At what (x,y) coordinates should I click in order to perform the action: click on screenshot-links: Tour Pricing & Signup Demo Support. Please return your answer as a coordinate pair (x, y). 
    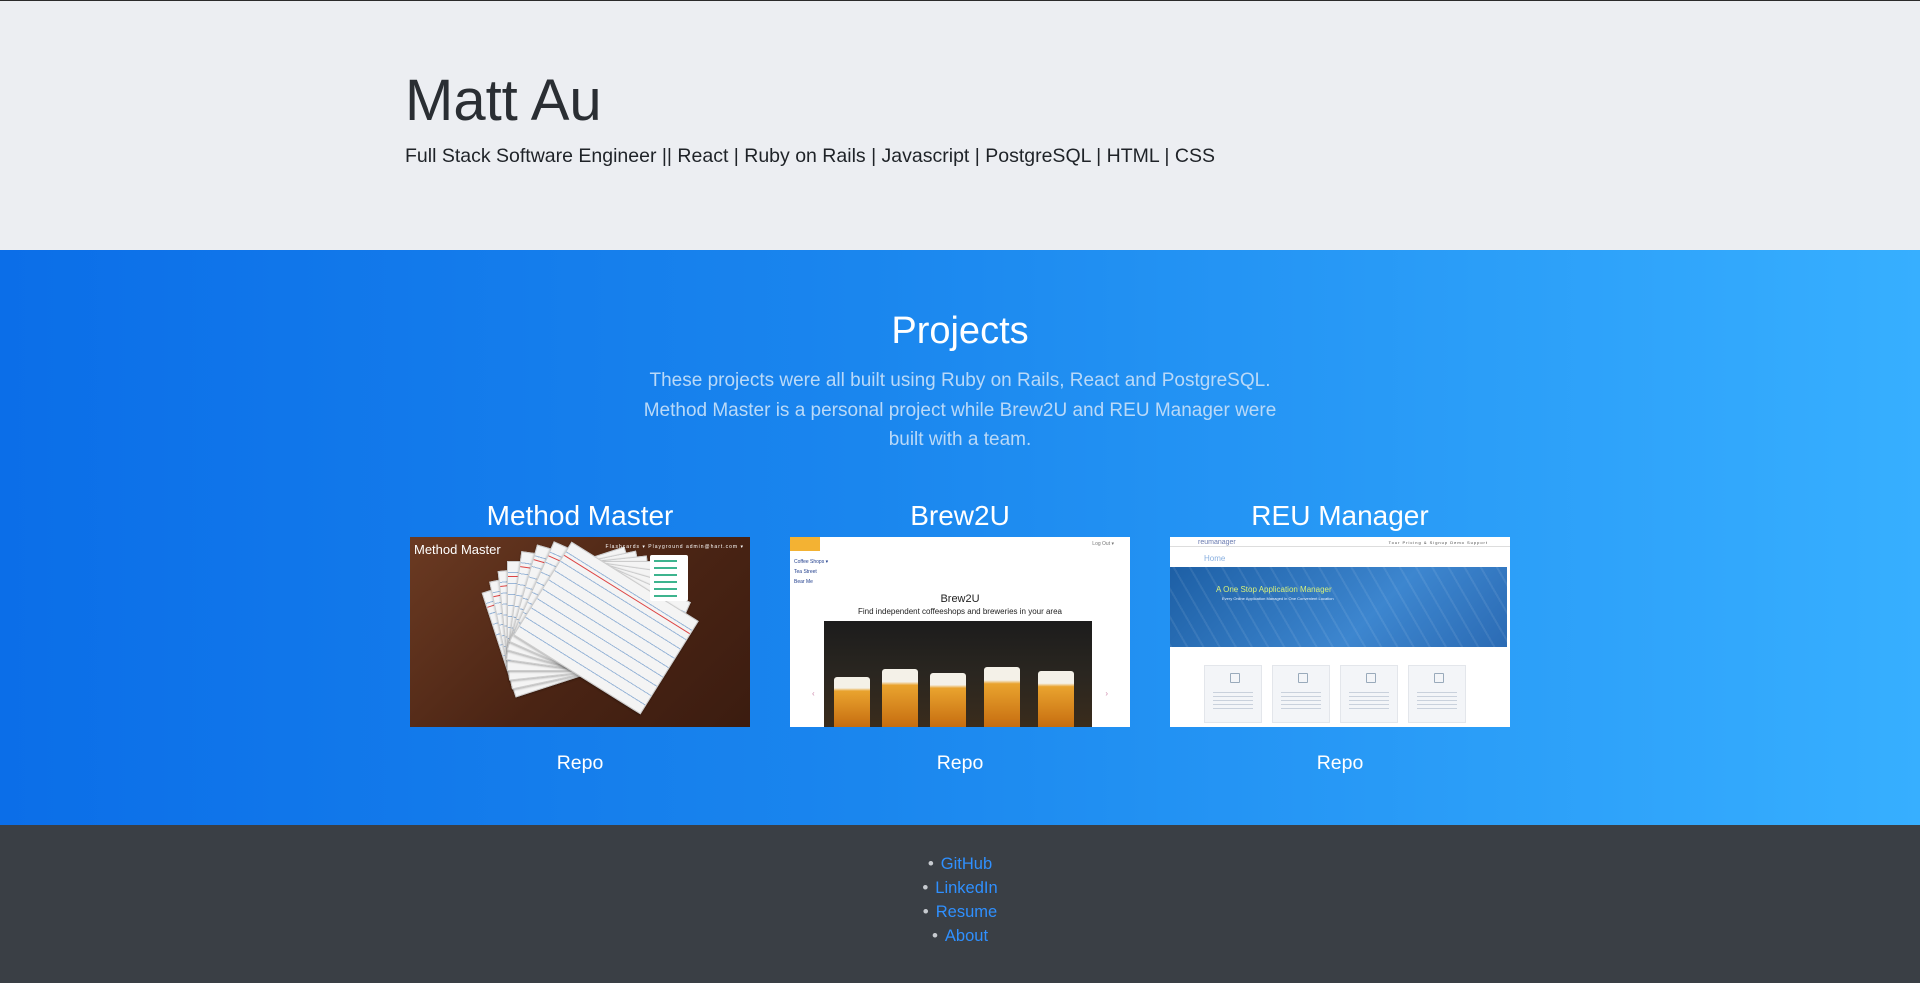
    Looking at the image, I should click on (1438, 542).